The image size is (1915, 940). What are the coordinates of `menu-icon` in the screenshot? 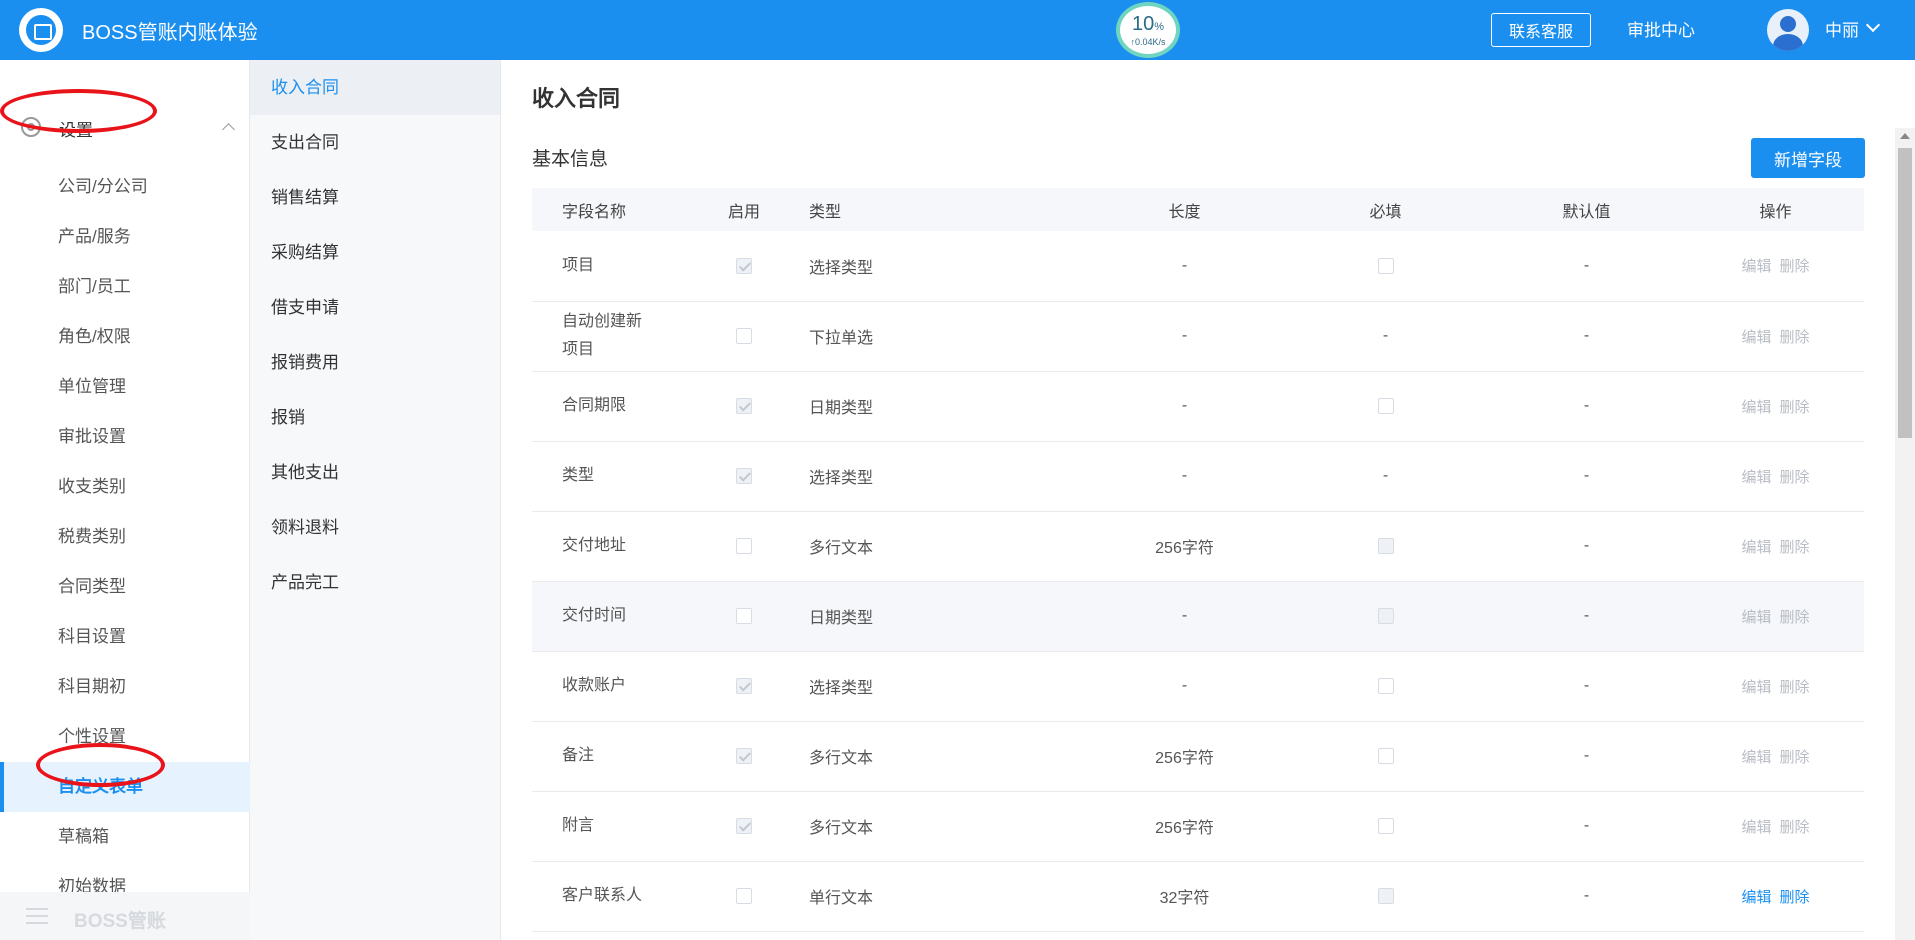 It's located at (37, 916).